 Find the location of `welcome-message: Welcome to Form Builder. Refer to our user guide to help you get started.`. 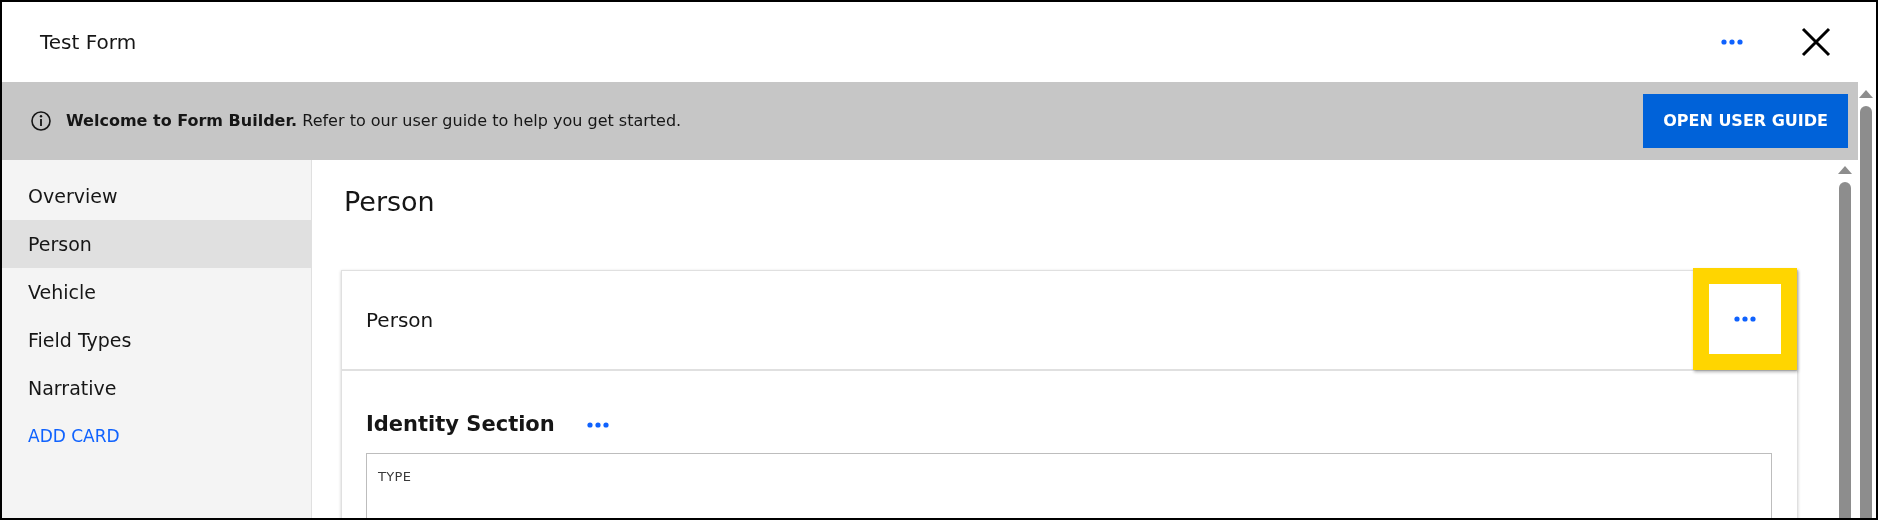

welcome-message: Welcome to Form Builder. Refer to our user guide to help you get started. is located at coordinates (374, 121).